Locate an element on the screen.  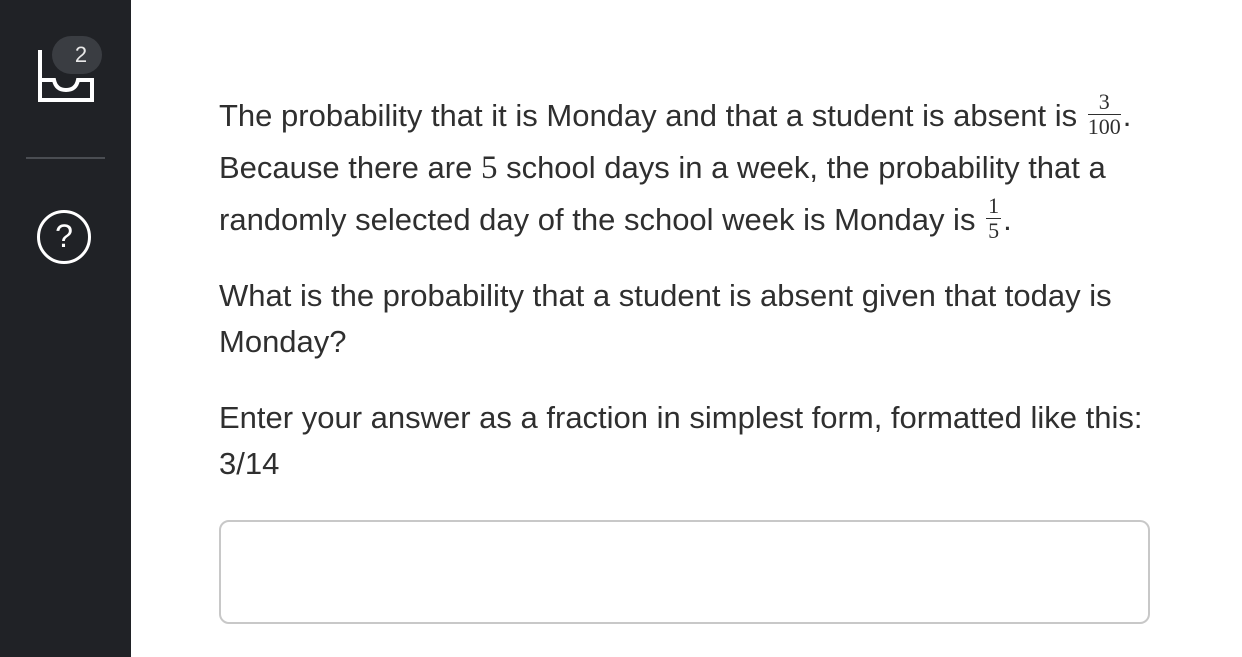
fraction-denominator: 5 is located at coordinates (994, 231).